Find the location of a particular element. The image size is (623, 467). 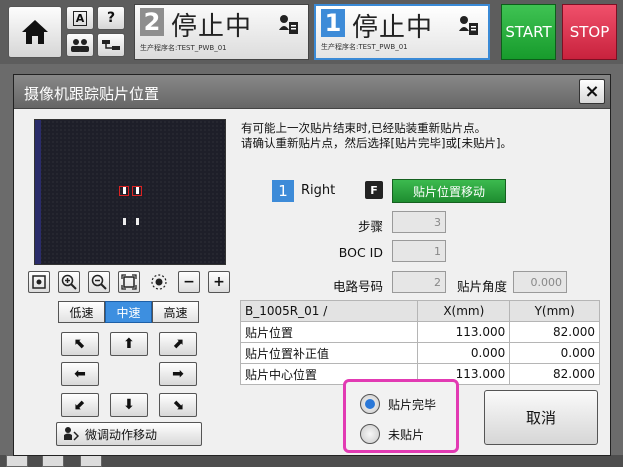

line-status-2: 2 停止中 生产程序名:TEST_PWB_01 is located at coordinates (221, 32).